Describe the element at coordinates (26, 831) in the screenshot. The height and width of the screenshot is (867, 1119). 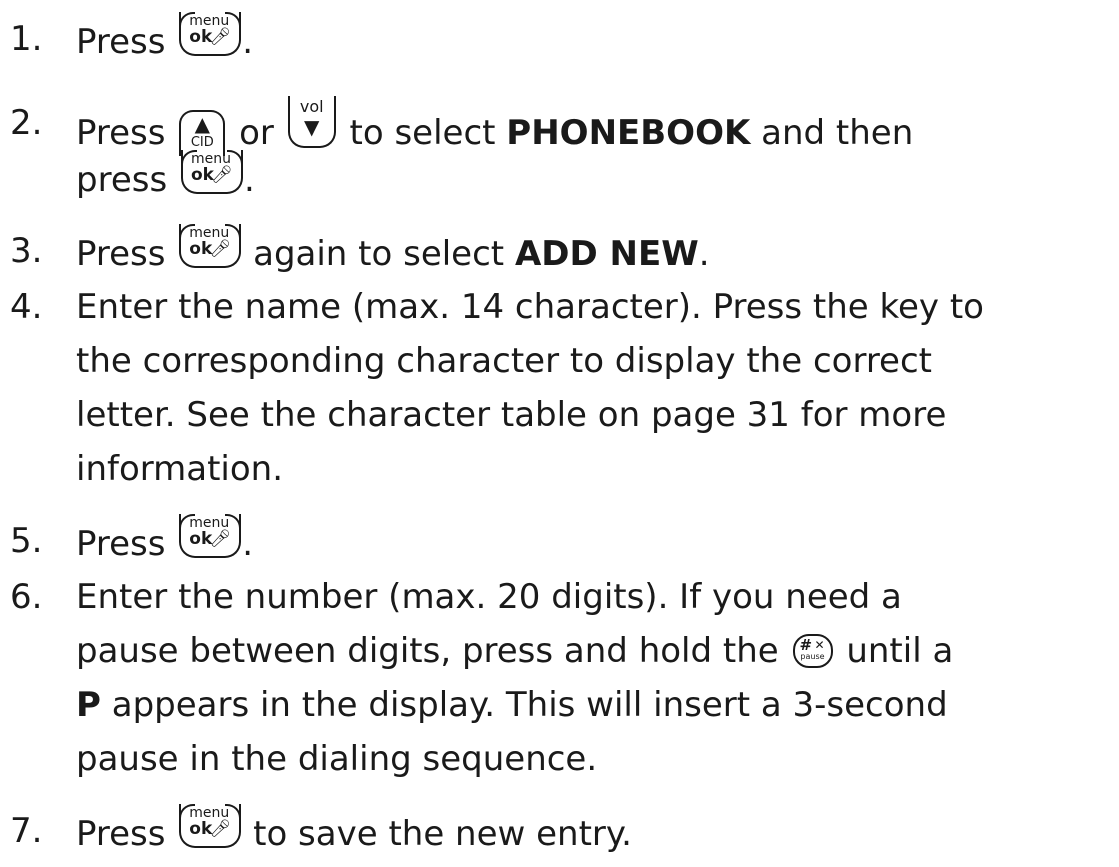
I see `step-number: 7.` at that location.